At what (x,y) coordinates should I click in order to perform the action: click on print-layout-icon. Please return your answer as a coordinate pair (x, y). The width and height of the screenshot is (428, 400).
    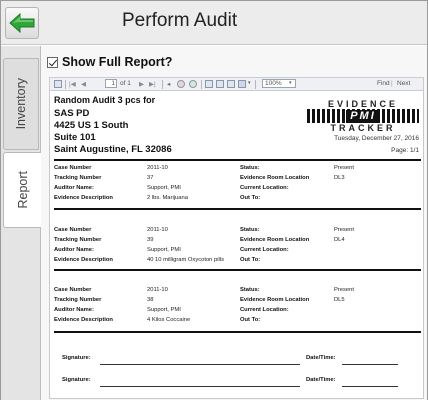
    Looking at the image, I should click on (220, 84).